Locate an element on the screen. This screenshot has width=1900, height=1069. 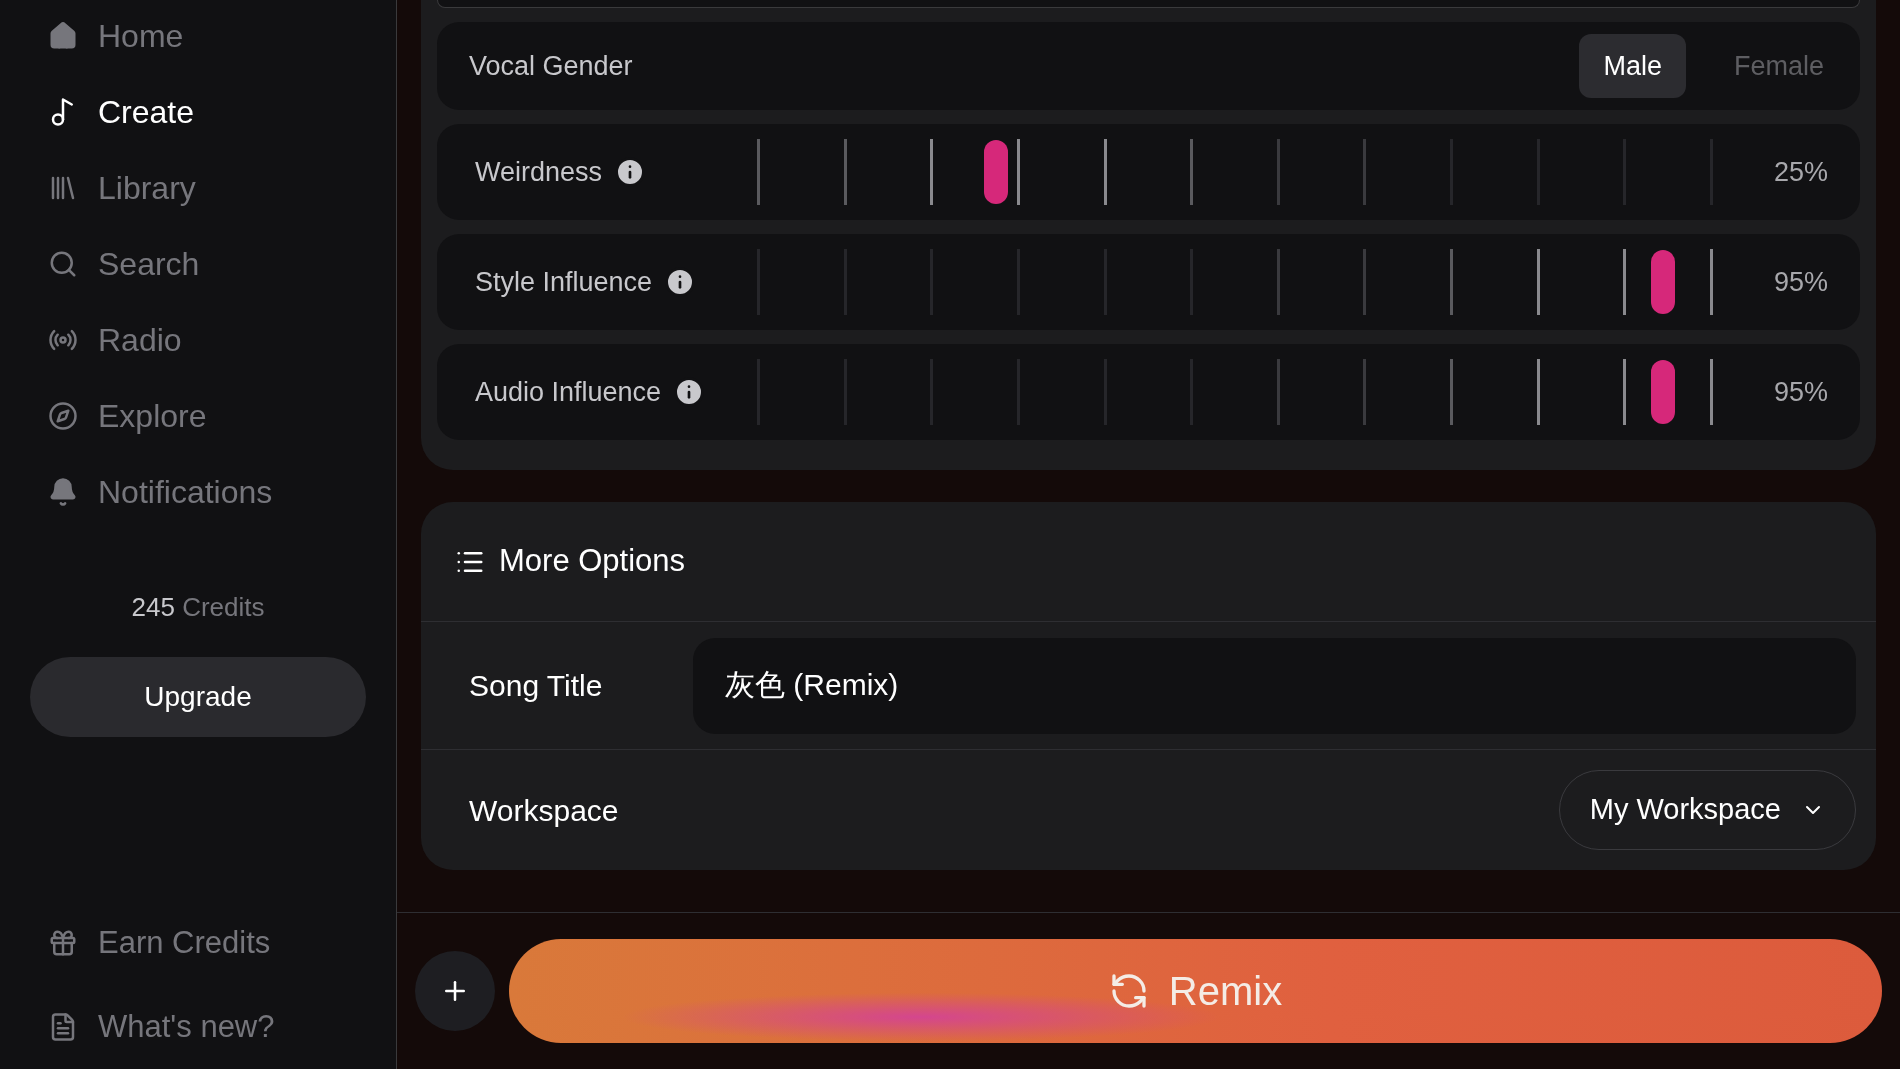
nav-item: Home is located at coordinates (222, 36).